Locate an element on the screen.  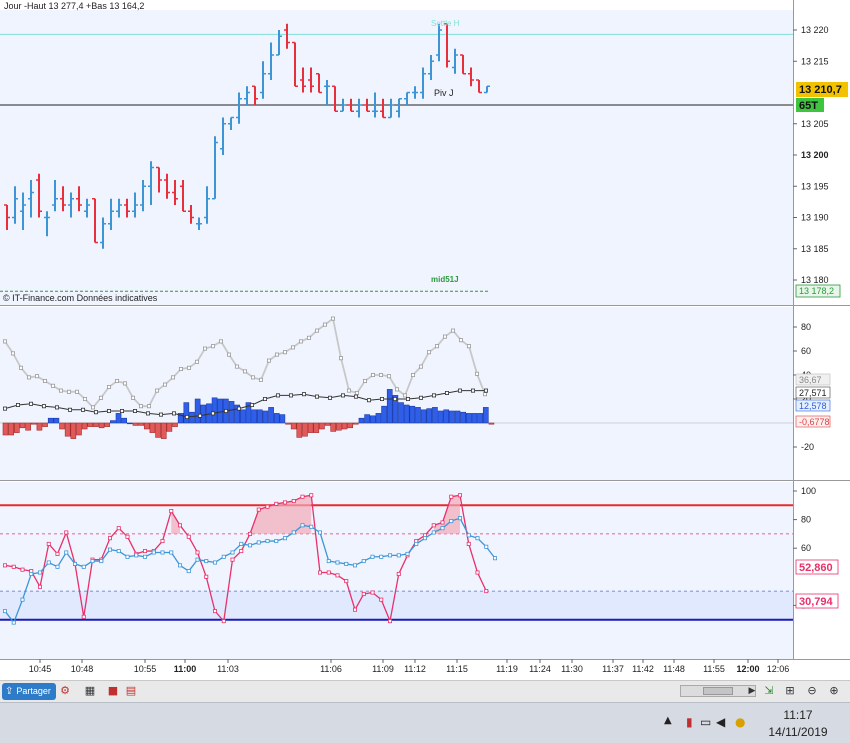
indicator-icon: ⚙ is located at coordinates (65, 691).